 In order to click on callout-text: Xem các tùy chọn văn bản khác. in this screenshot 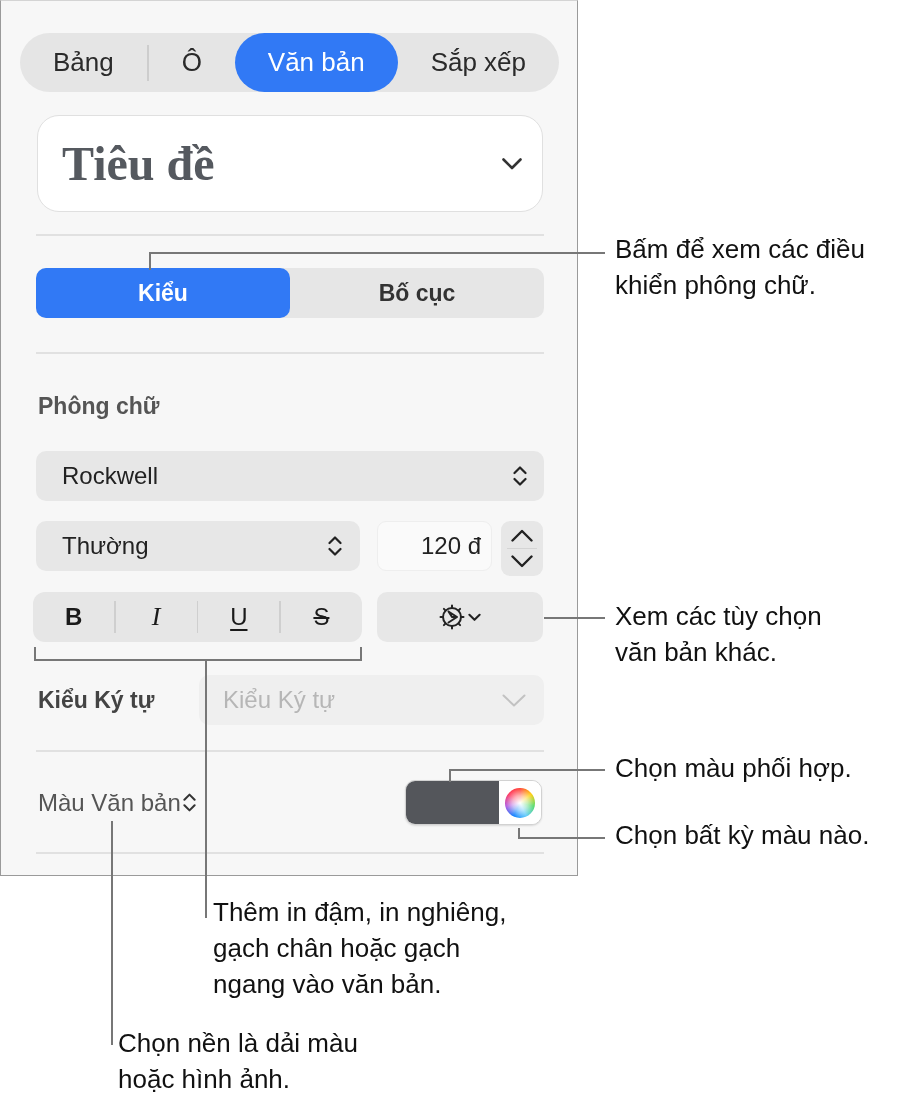, I will do `click(719, 634)`.